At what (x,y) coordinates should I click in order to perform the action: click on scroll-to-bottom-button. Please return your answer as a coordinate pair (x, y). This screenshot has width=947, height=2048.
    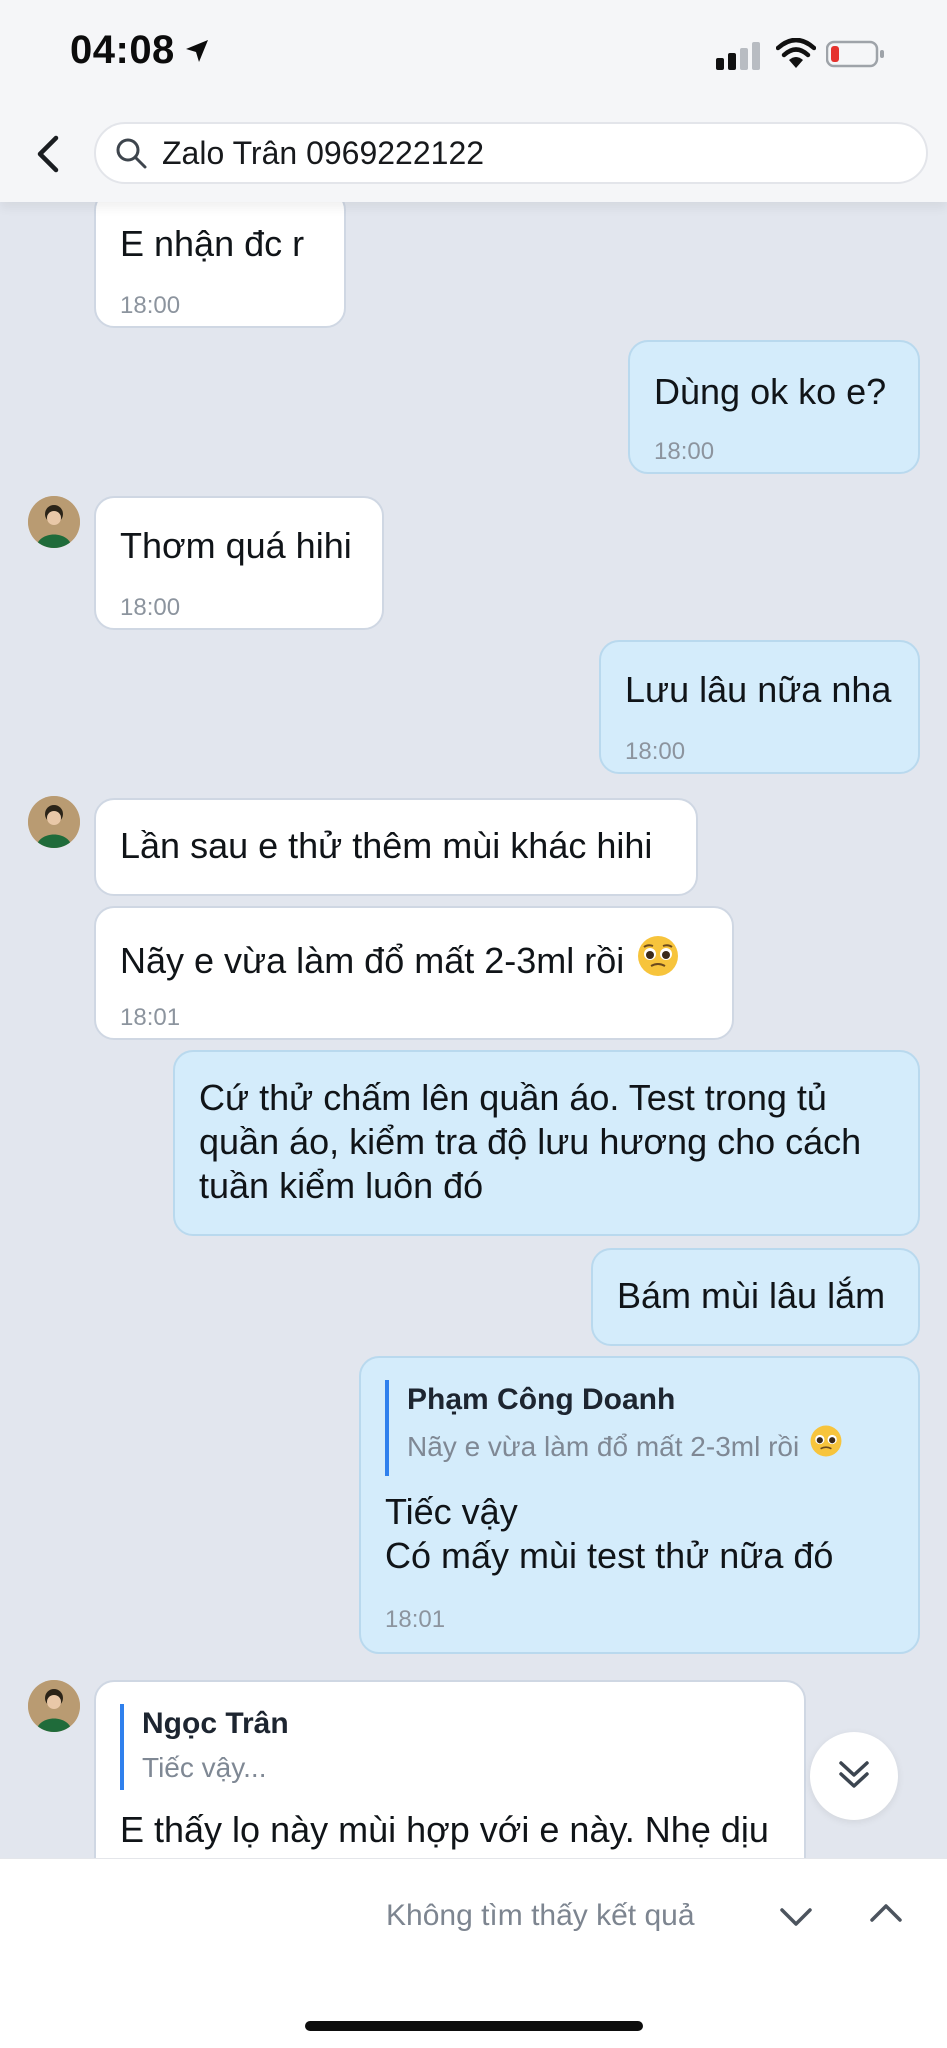
    Looking at the image, I should click on (854, 1776).